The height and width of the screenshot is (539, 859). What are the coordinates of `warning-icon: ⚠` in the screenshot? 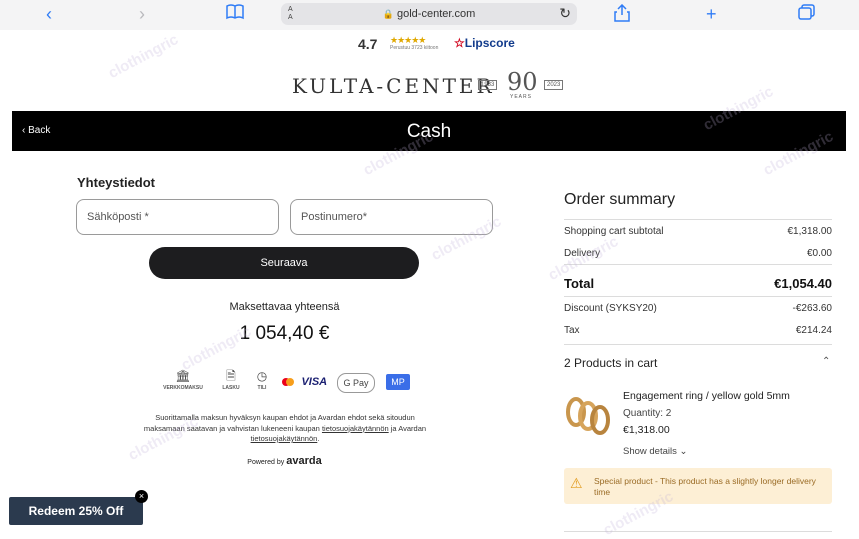 It's located at (576, 483).